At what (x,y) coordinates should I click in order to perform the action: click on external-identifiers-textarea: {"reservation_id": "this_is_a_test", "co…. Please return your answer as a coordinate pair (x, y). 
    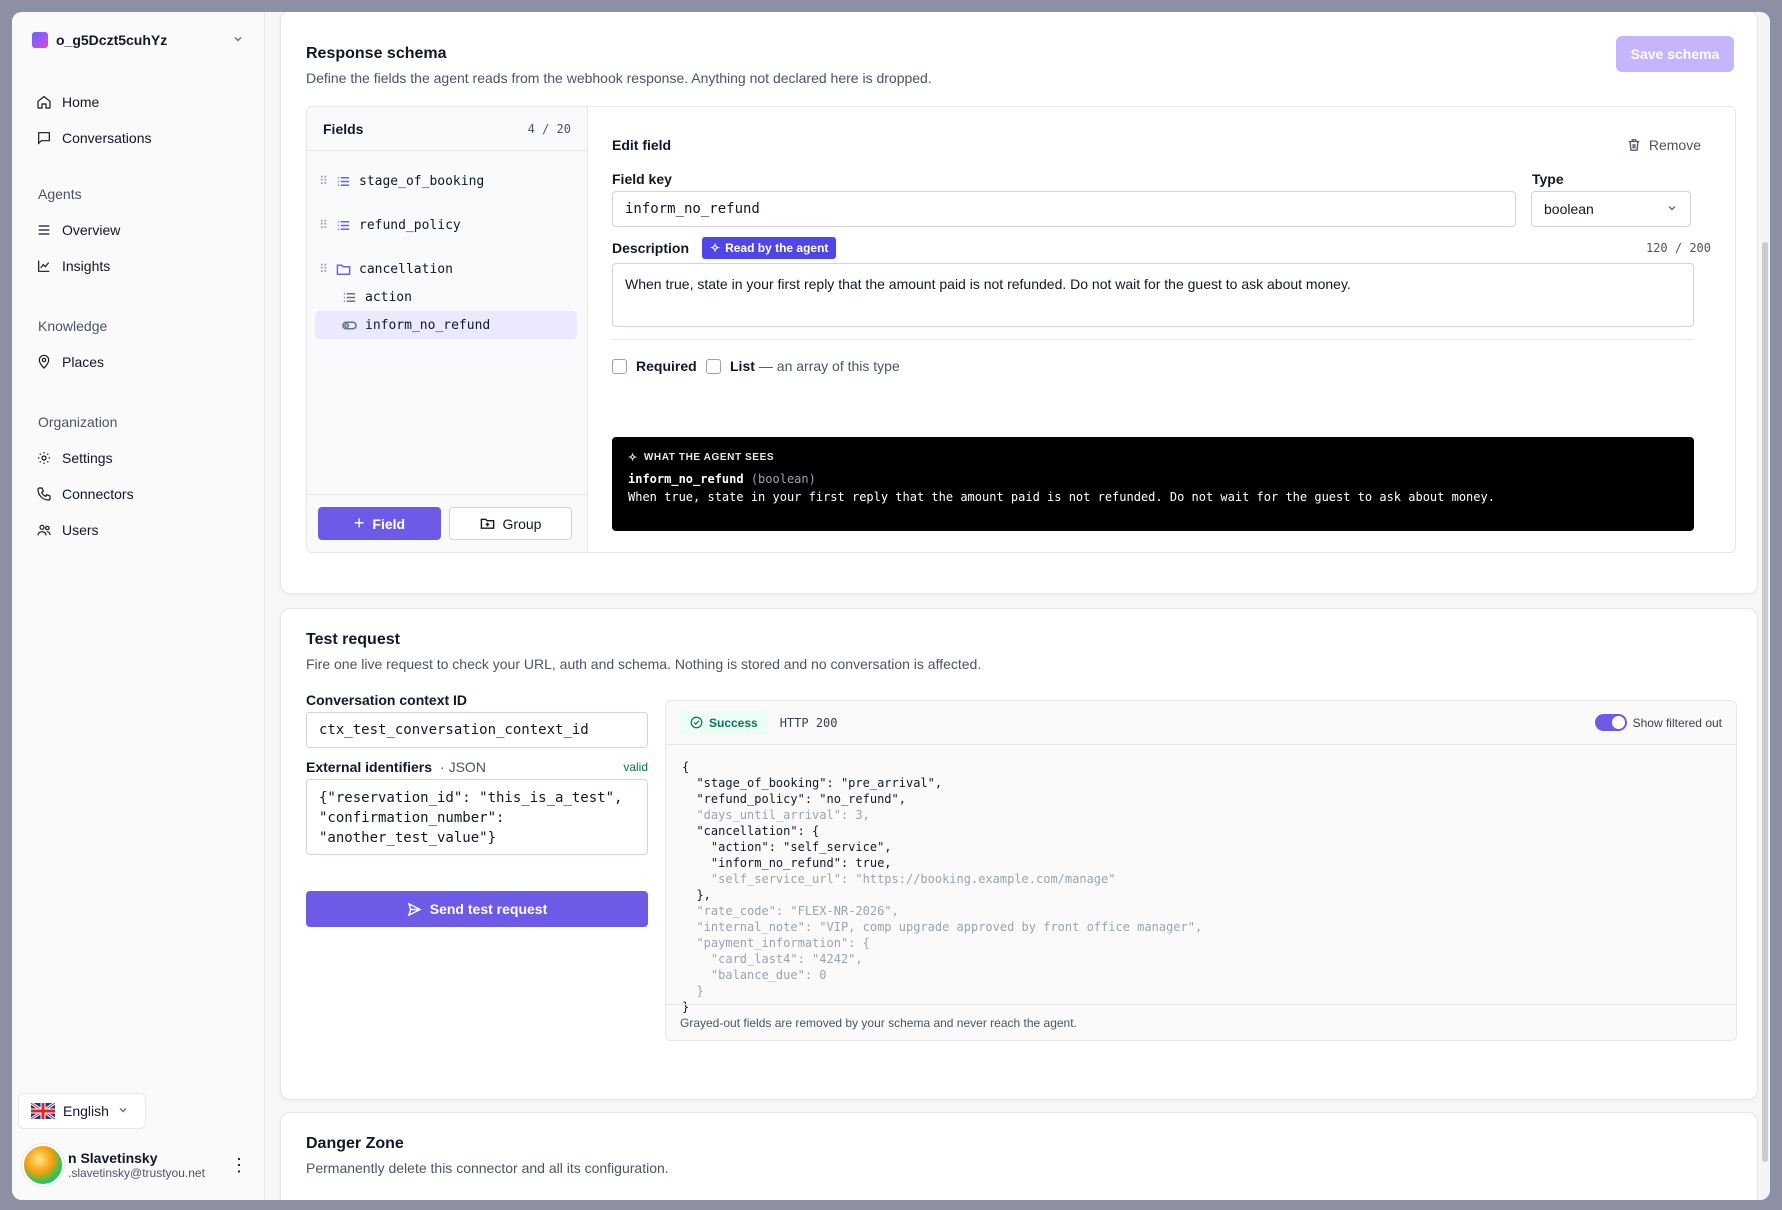
    Looking at the image, I should click on (477, 817).